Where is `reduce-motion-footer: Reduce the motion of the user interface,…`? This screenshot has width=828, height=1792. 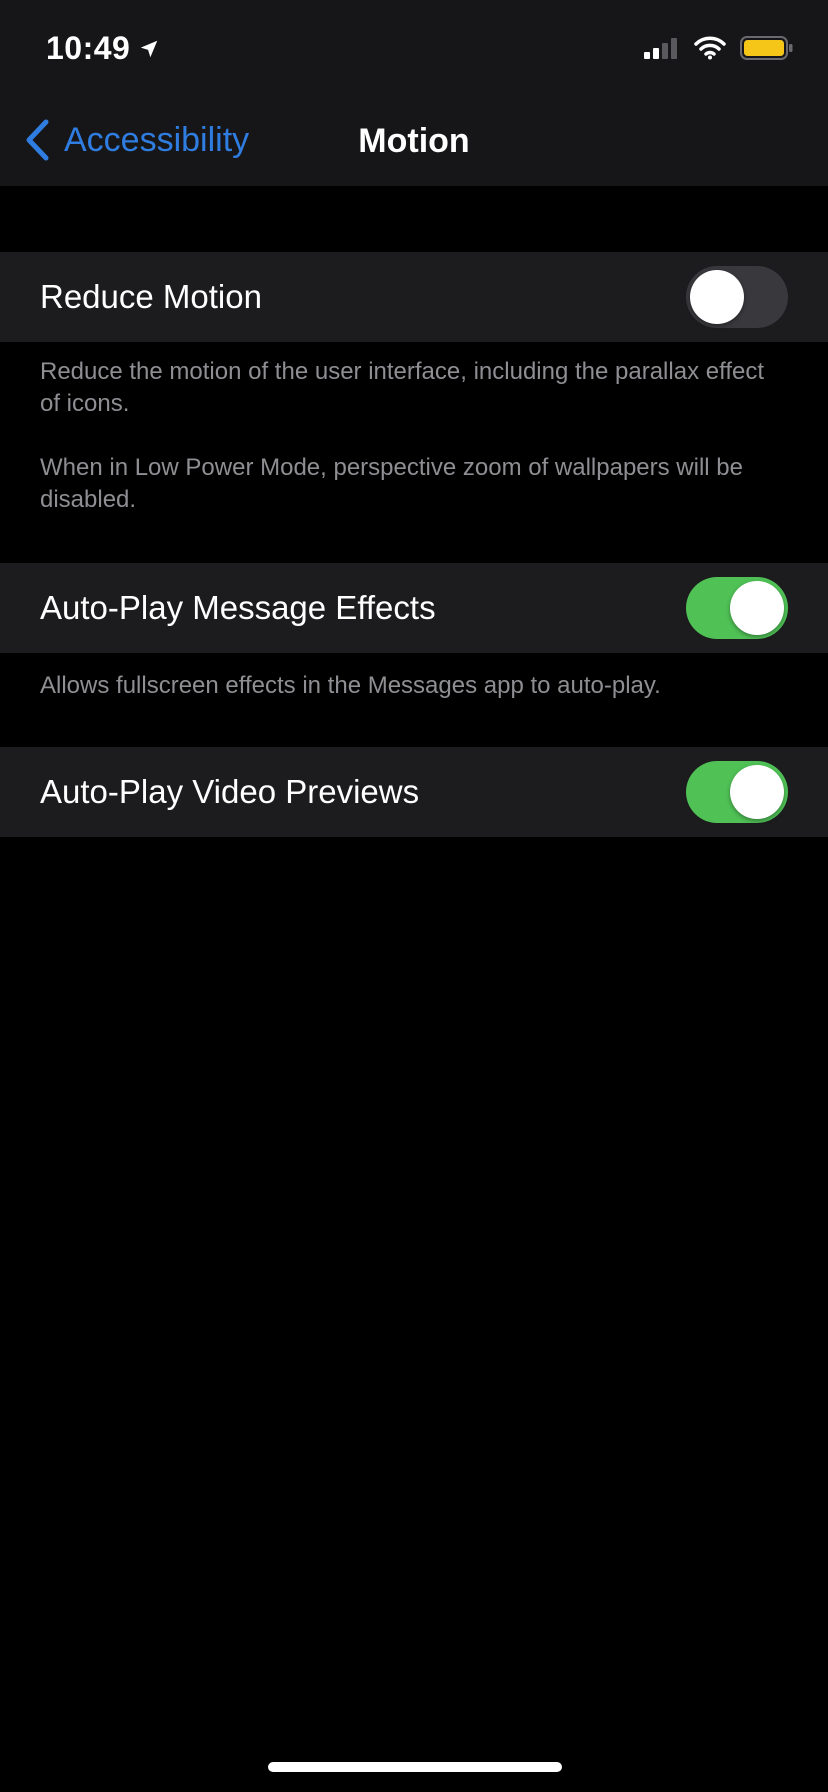 reduce-motion-footer: Reduce the motion of the user interface,… is located at coordinates (402, 387).